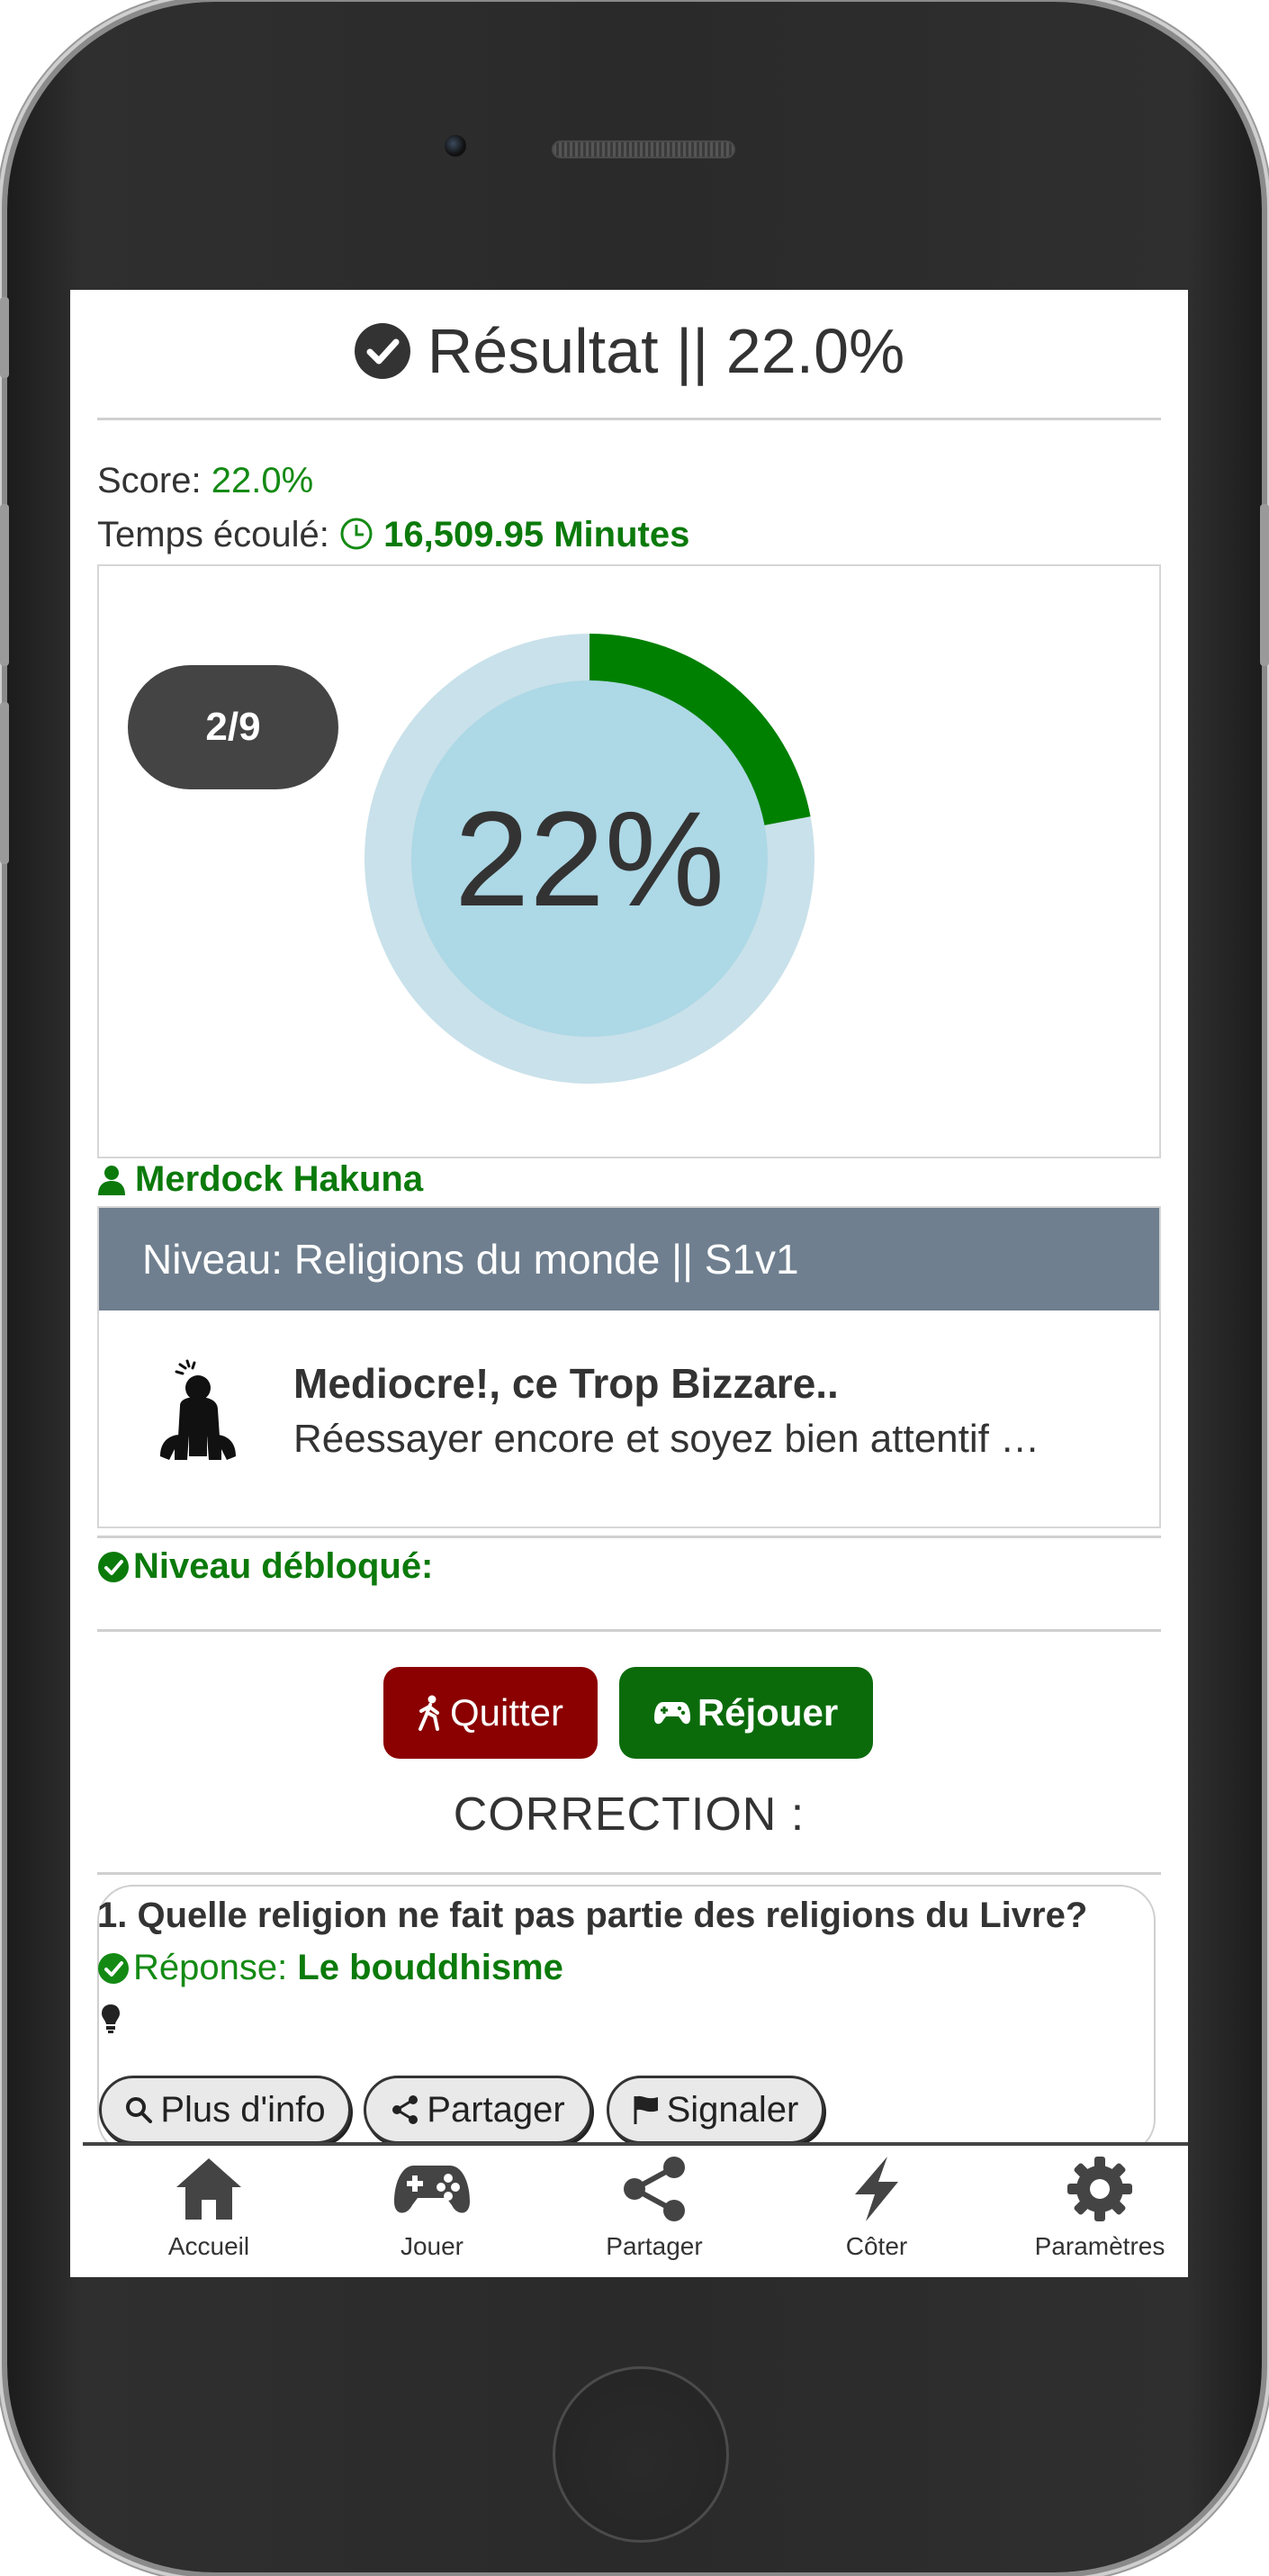 Image resolution: width=1269 pixels, height=2576 pixels. What do you see at coordinates (205, 481) in the screenshot?
I see `score-line: Score: 22.0%` at bounding box center [205, 481].